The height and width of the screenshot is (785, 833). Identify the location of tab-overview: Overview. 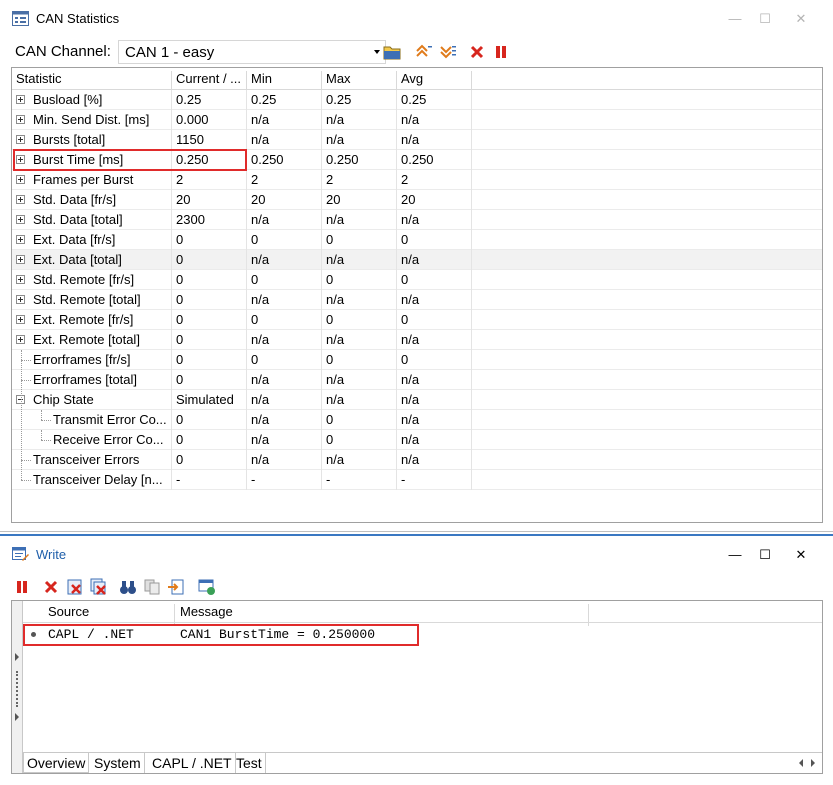
(56, 763).